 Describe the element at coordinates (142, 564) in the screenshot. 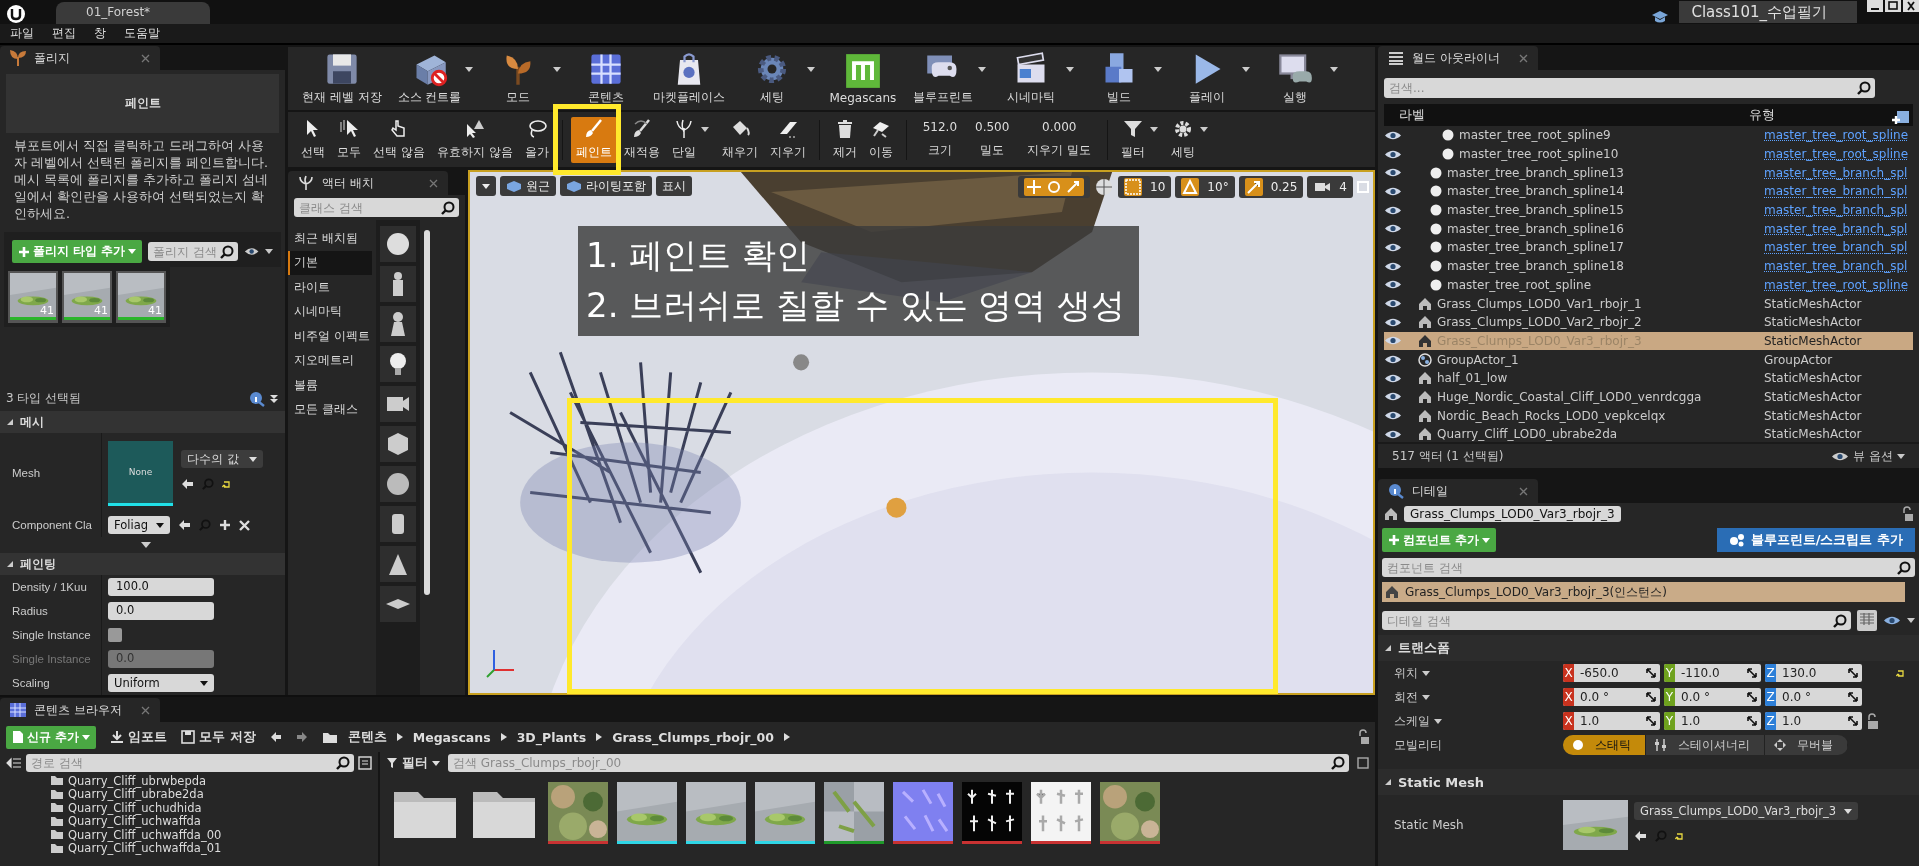

I see `section-header: 페인팅` at that location.